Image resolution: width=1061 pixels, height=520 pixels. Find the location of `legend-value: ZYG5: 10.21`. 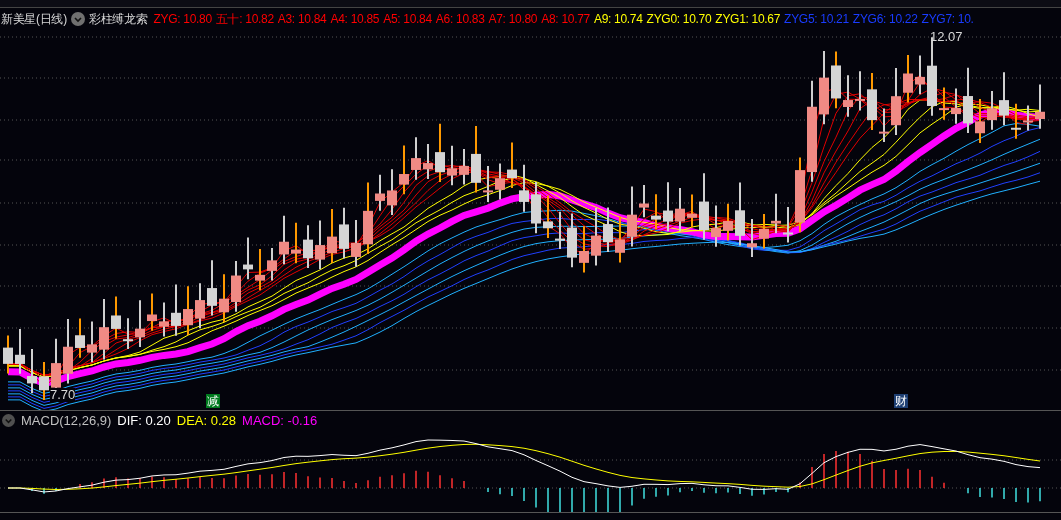

legend-value: ZYG5: 10.21 is located at coordinates (816, 19).